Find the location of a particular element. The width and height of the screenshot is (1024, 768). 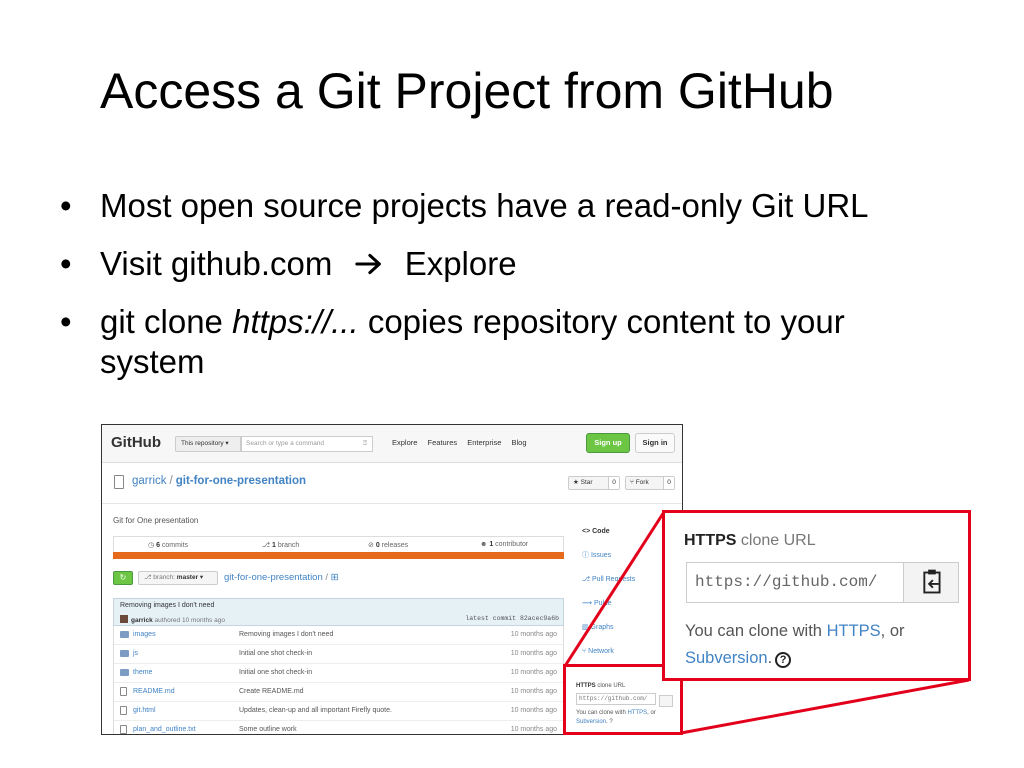

repo-name-link: git-for-one-presentation is located at coordinates (241, 481).